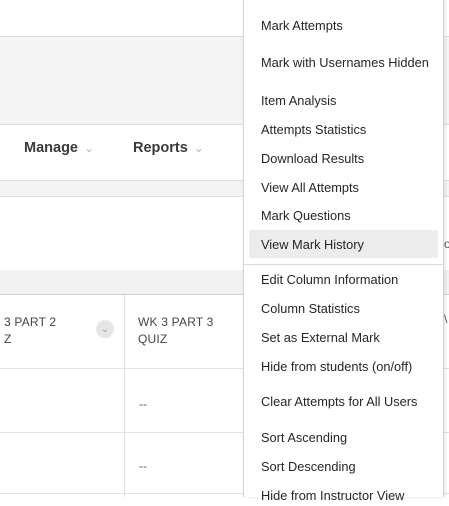 This screenshot has width=449, height=506. I want to click on column-options-button: ⌄, so click(105, 329).